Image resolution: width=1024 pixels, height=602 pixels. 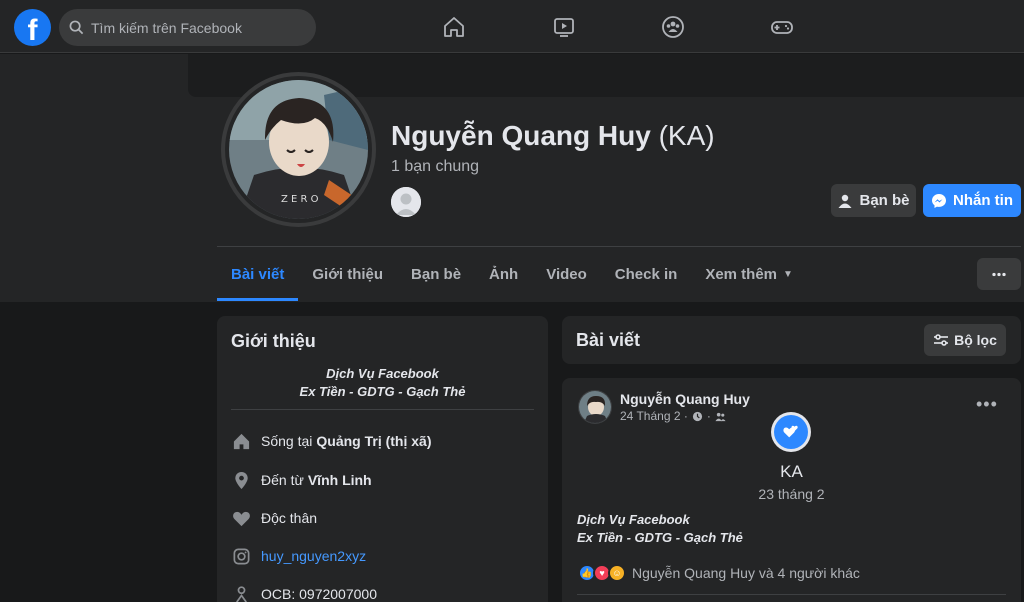 I want to click on nav-watch, so click(x=564, y=27).